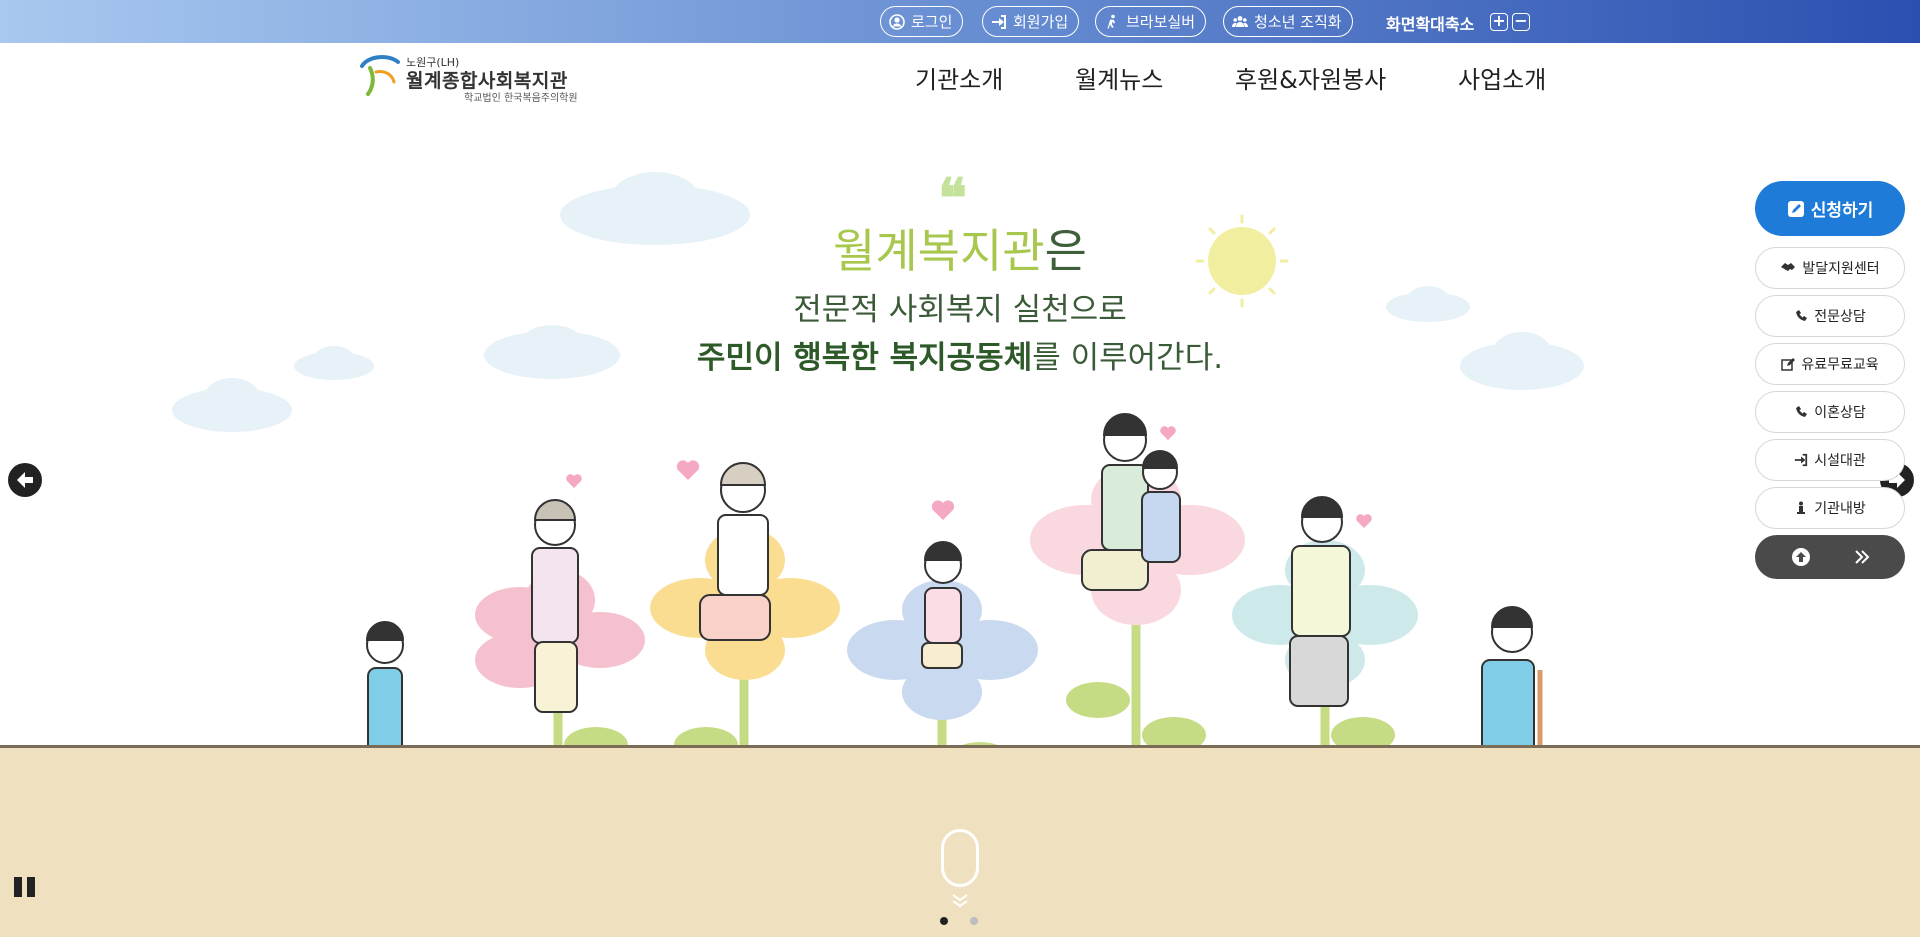  What do you see at coordinates (1499, 22) in the screenshot?
I see `zoom-in-button: +` at bounding box center [1499, 22].